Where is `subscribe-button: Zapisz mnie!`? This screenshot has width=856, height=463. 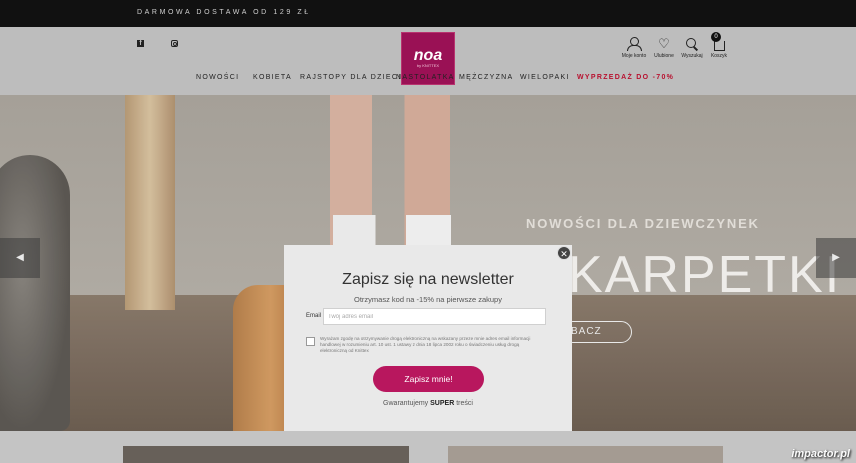 subscribe-button: Zapisz mnie! is located at coordinates (428, 379).